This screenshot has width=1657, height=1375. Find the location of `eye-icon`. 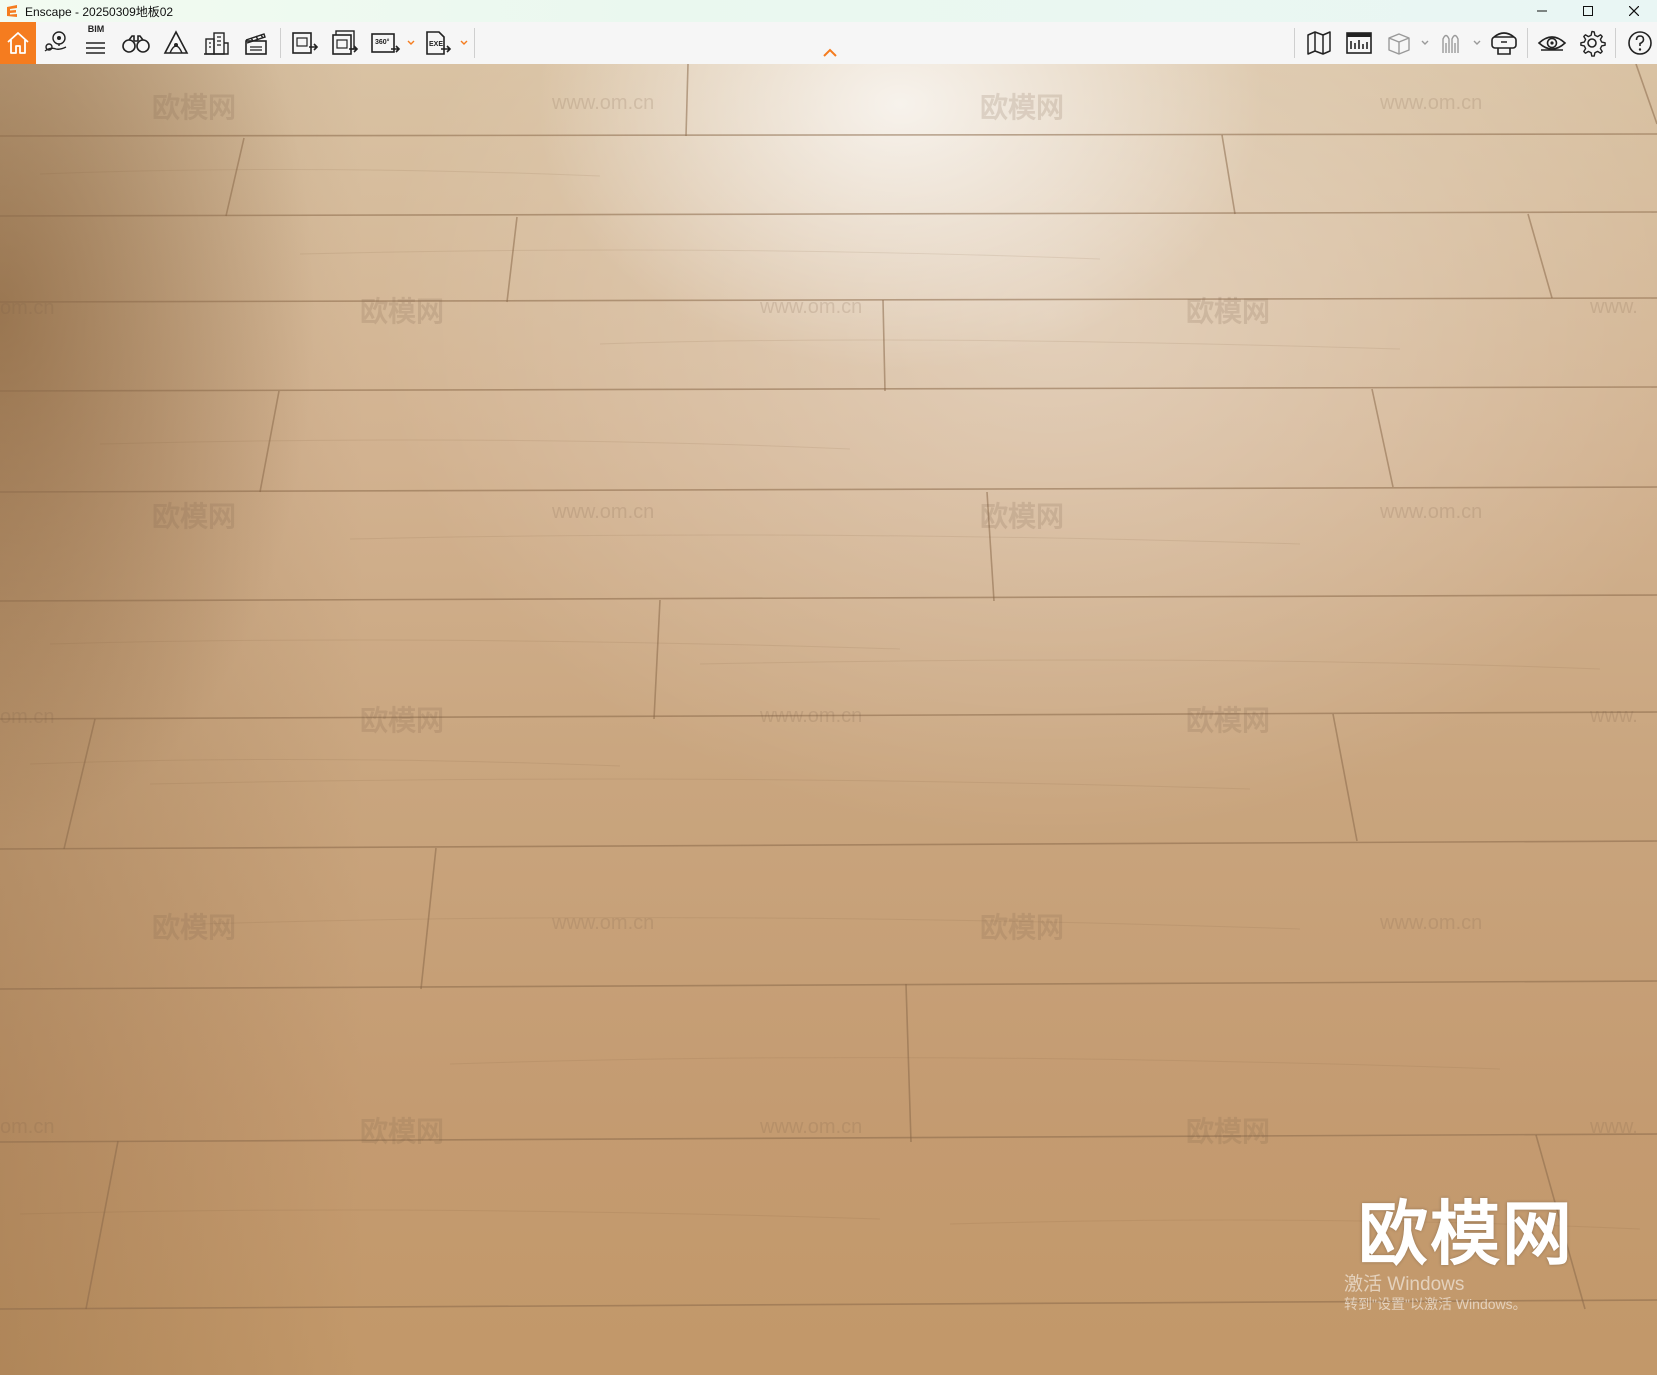

eye-icon is located at coordinates (1552, 43).